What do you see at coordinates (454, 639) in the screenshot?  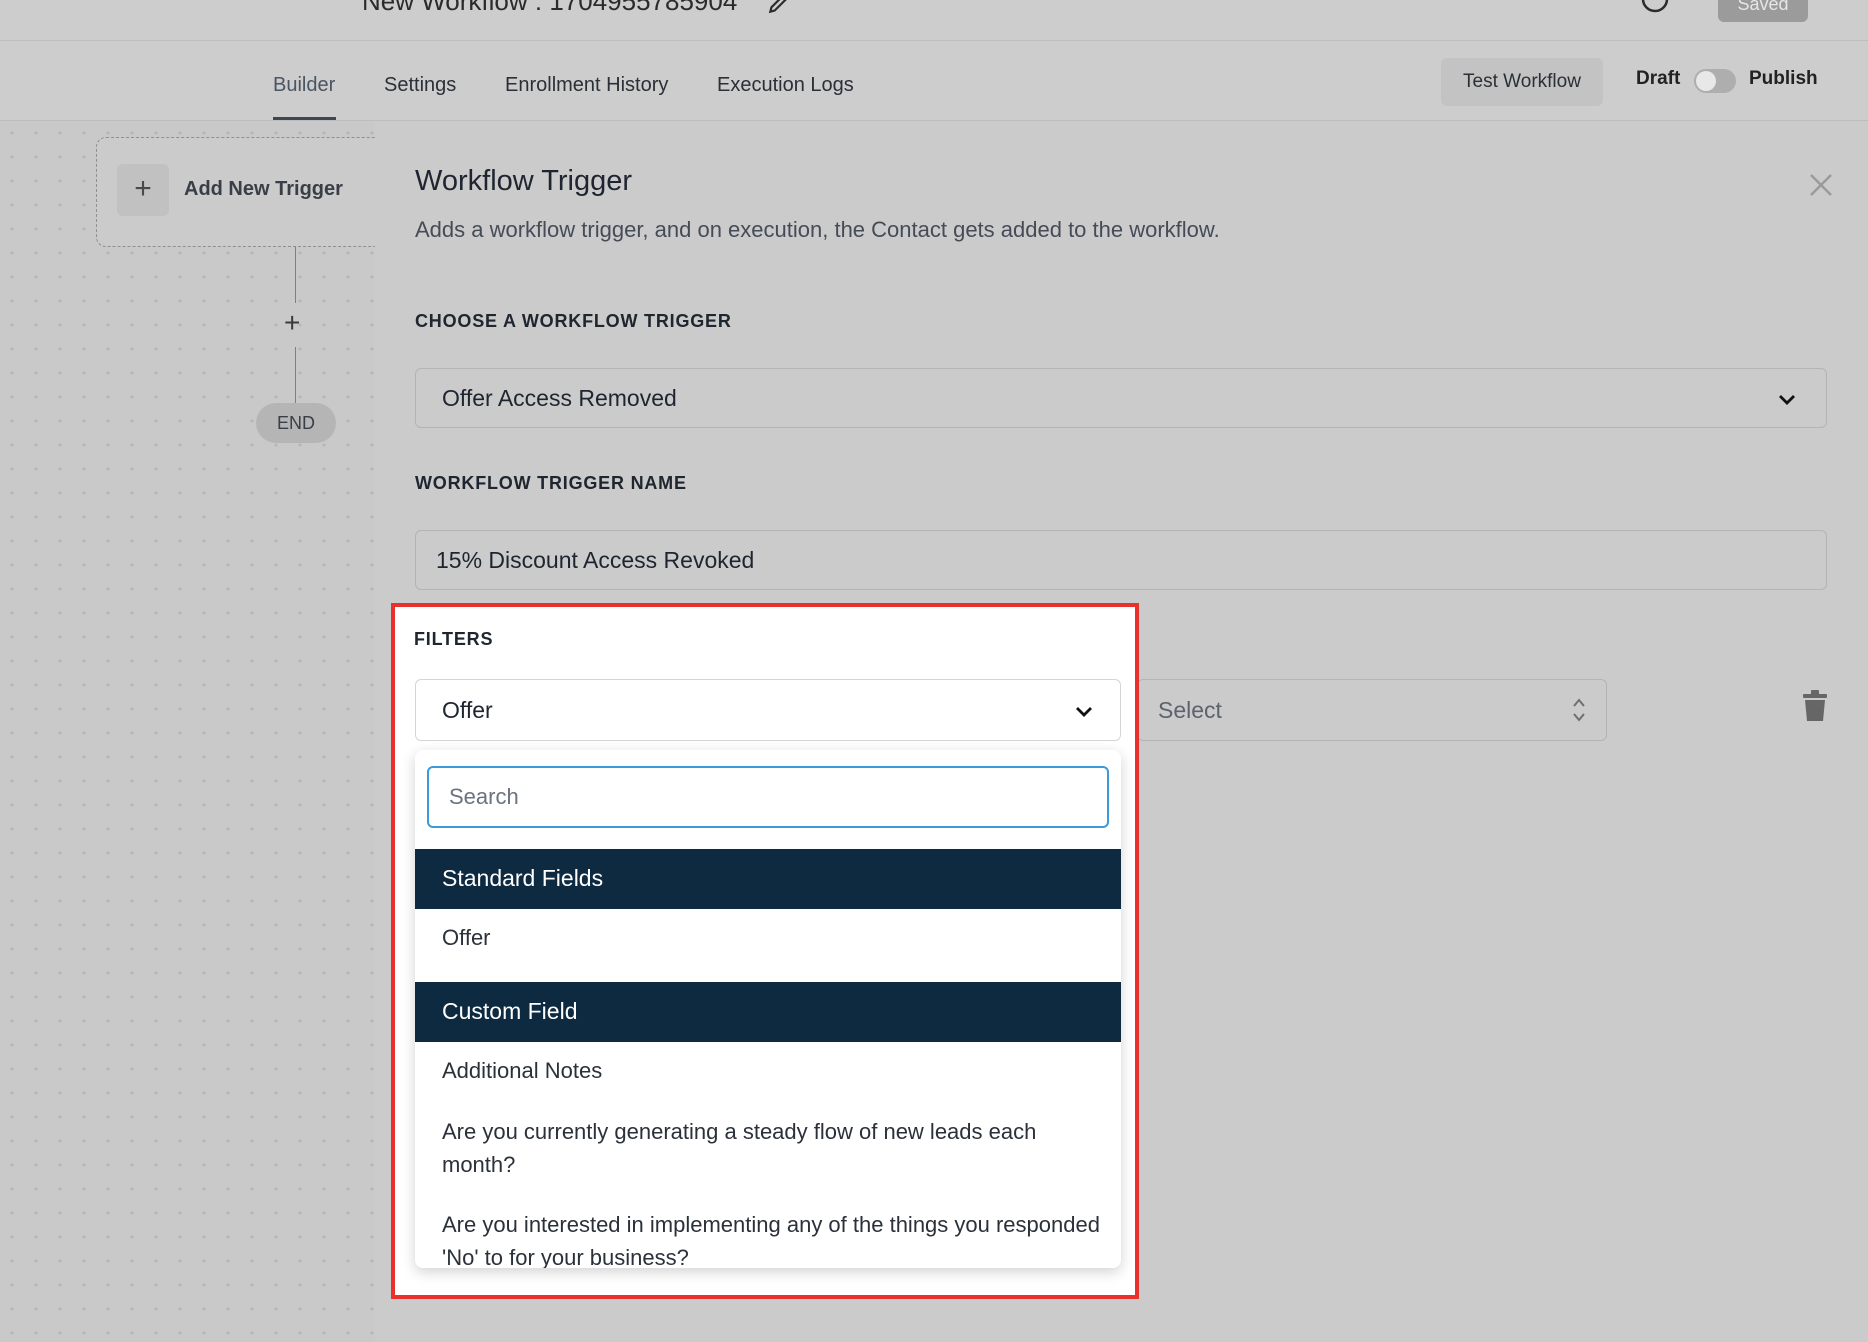 I see `filters-label: FILTERS` at bounding box center [454, 639].